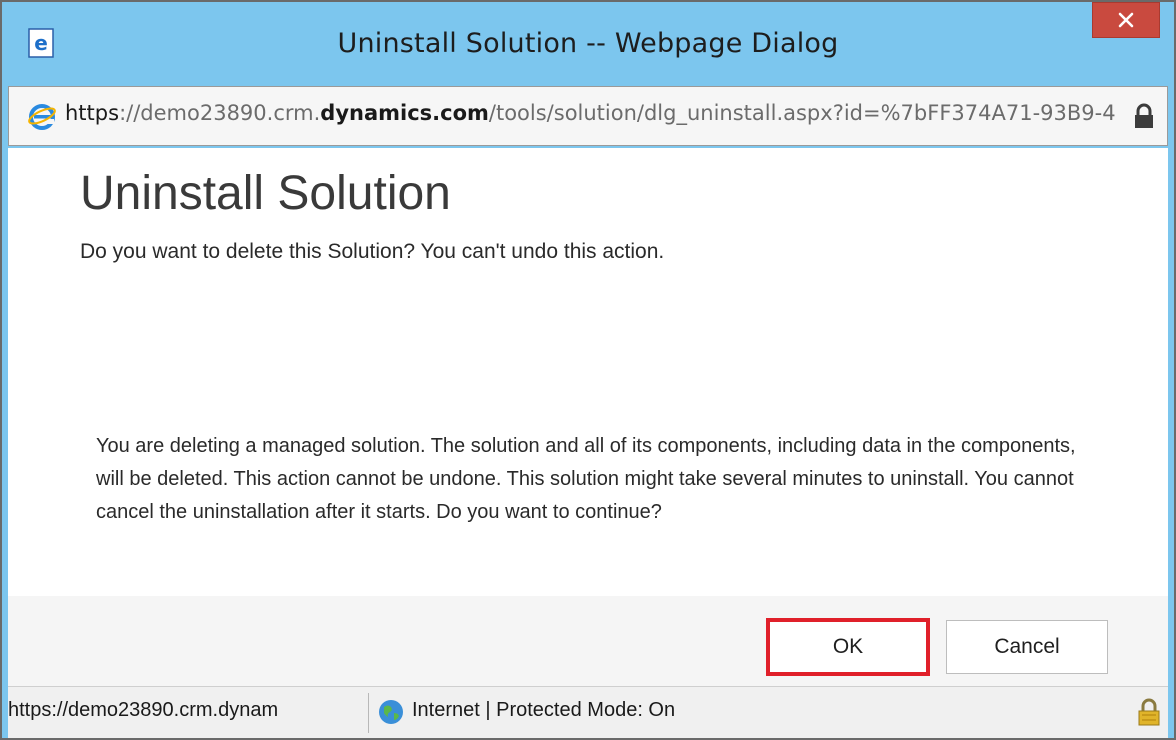  I want to click on status-divider, so click(368, 713).